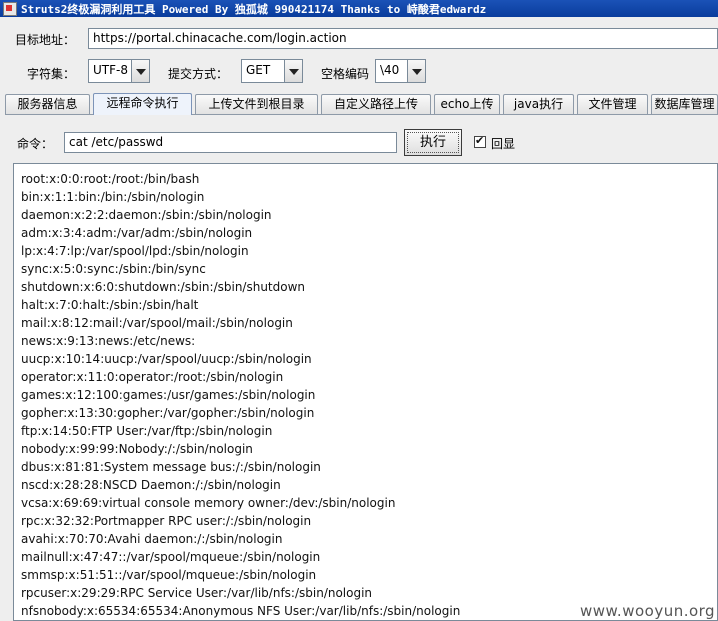  I want to click on command-label: 命令：, so click(35, 144).